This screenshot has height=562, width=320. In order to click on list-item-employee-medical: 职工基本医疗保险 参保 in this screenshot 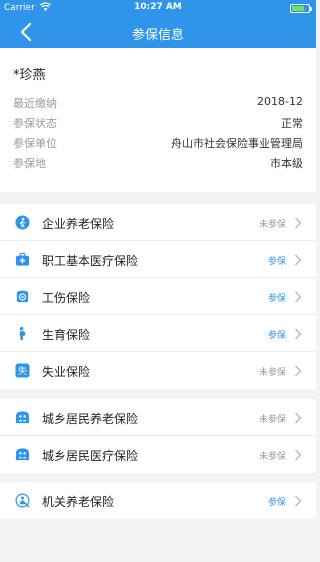, I will do `click(158, 259)`.